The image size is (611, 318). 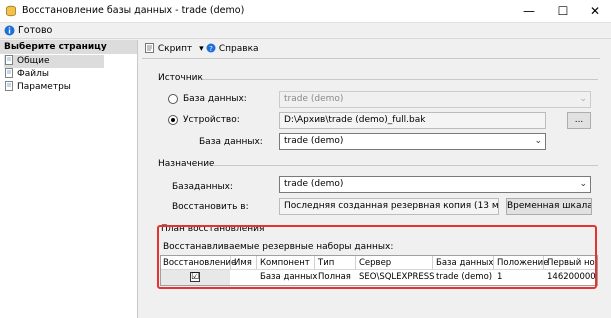 What do you see at coordinates (44, 87) in the screenshot?
I see `page-item-label: Параметры` at bounding box center [44, 87].